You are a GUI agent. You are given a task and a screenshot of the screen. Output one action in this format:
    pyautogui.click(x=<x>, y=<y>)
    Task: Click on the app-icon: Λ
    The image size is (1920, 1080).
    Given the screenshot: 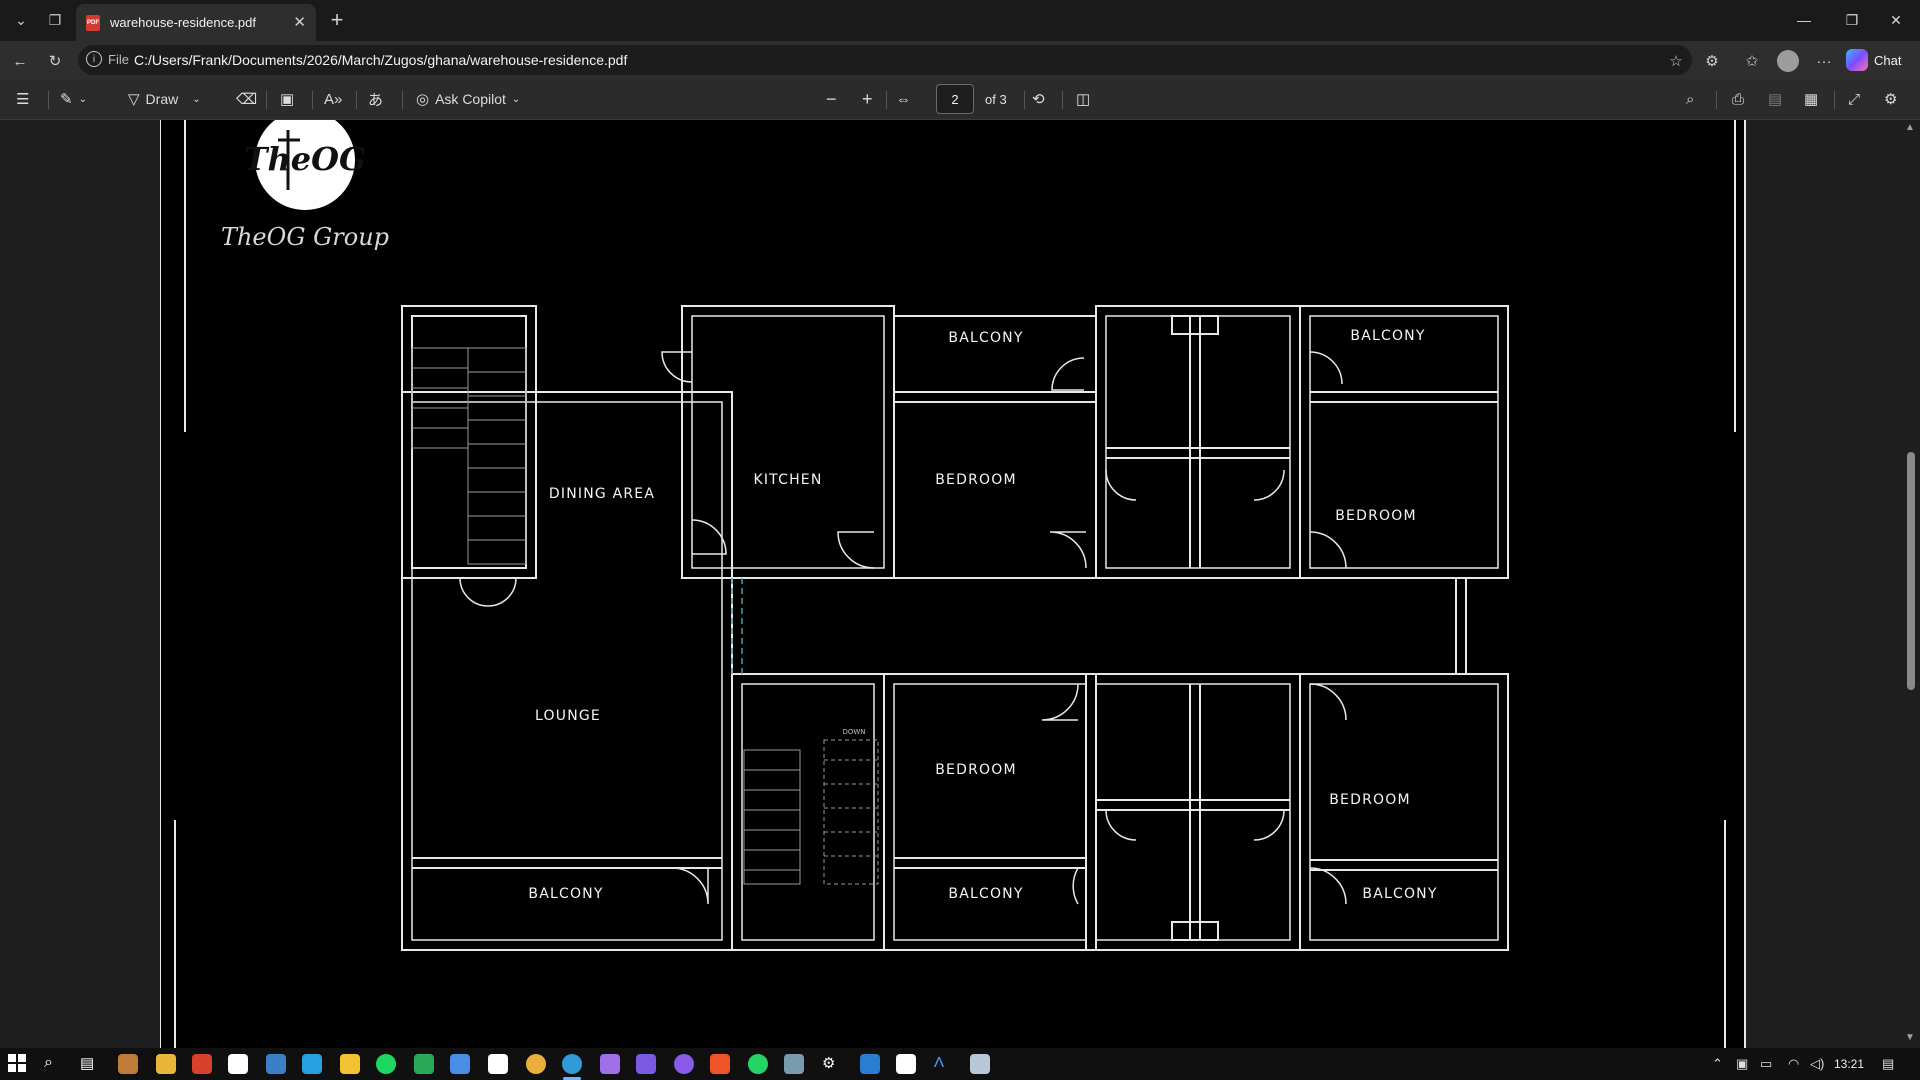 What is the action you would take?
    pyautogui.click(x=944, y=1064)
    